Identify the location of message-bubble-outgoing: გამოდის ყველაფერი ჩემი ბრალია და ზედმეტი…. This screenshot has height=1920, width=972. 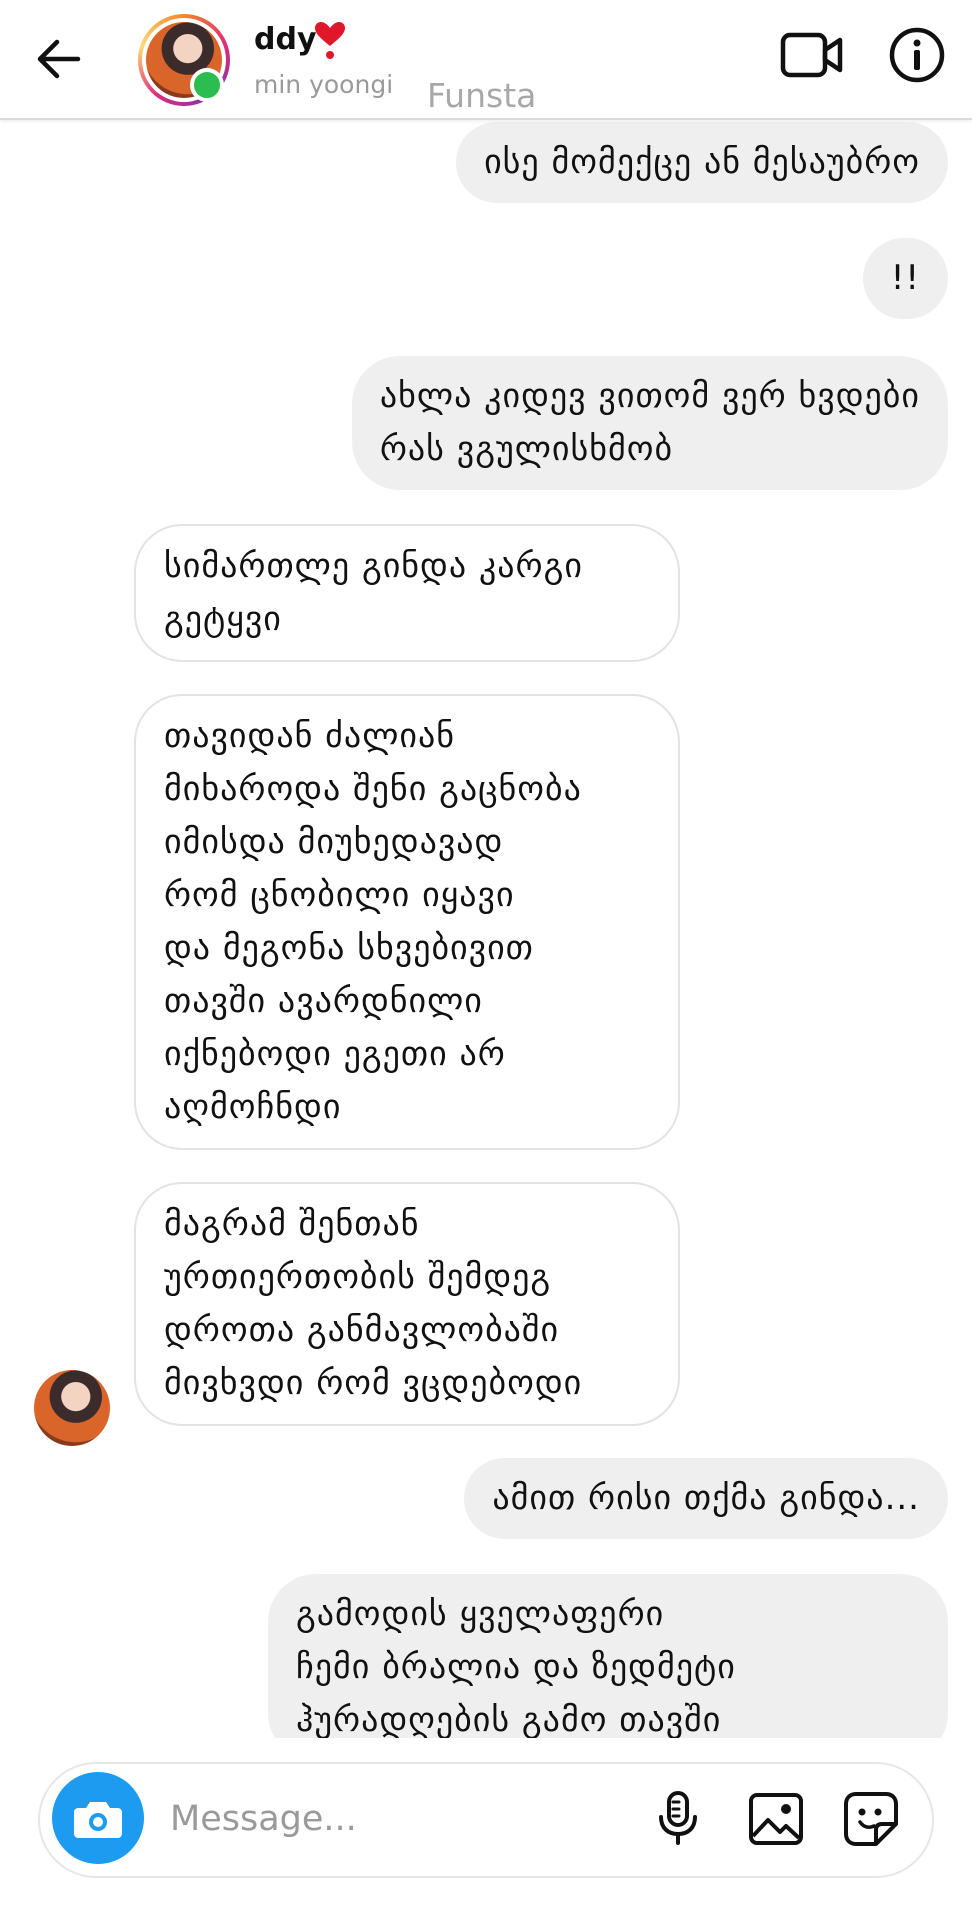
(608, 1656).